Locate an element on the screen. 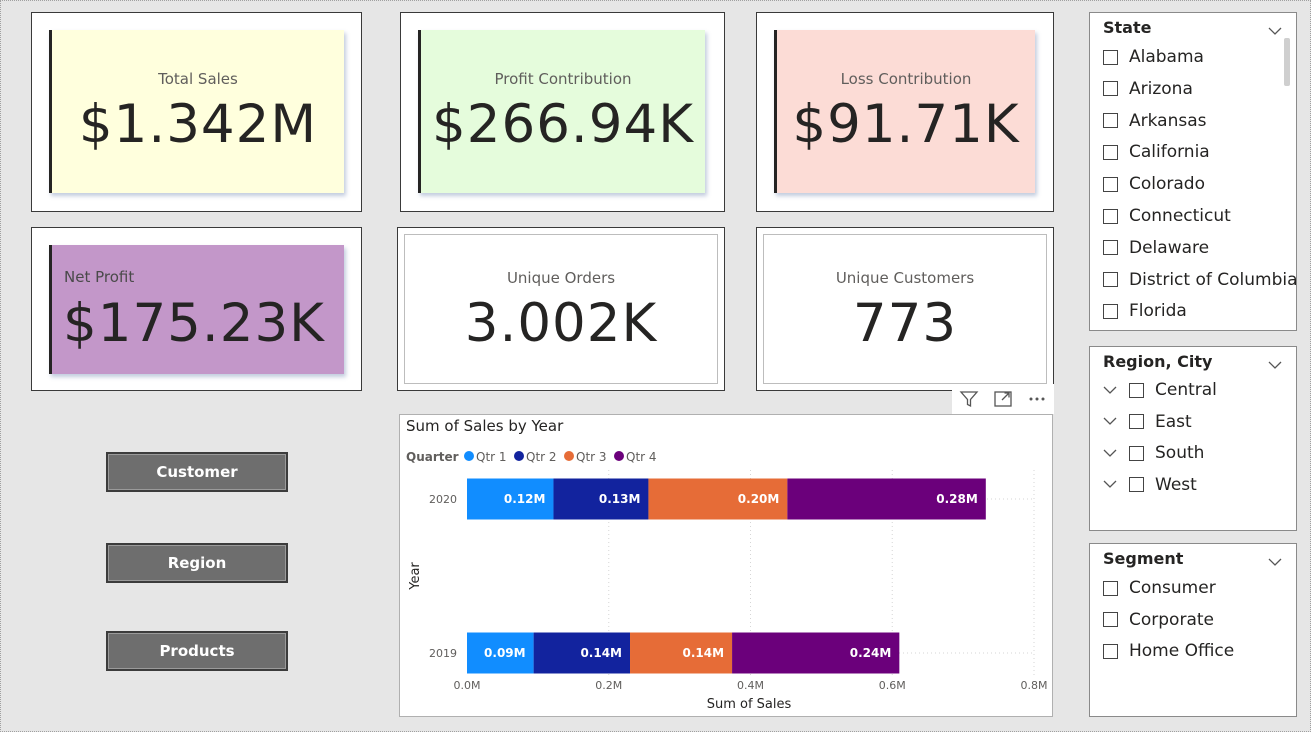 Image resolution: width=1311 pixels, height=732 pixels. slicer-item-label: Alabama is located at coordinates (1166, 57).